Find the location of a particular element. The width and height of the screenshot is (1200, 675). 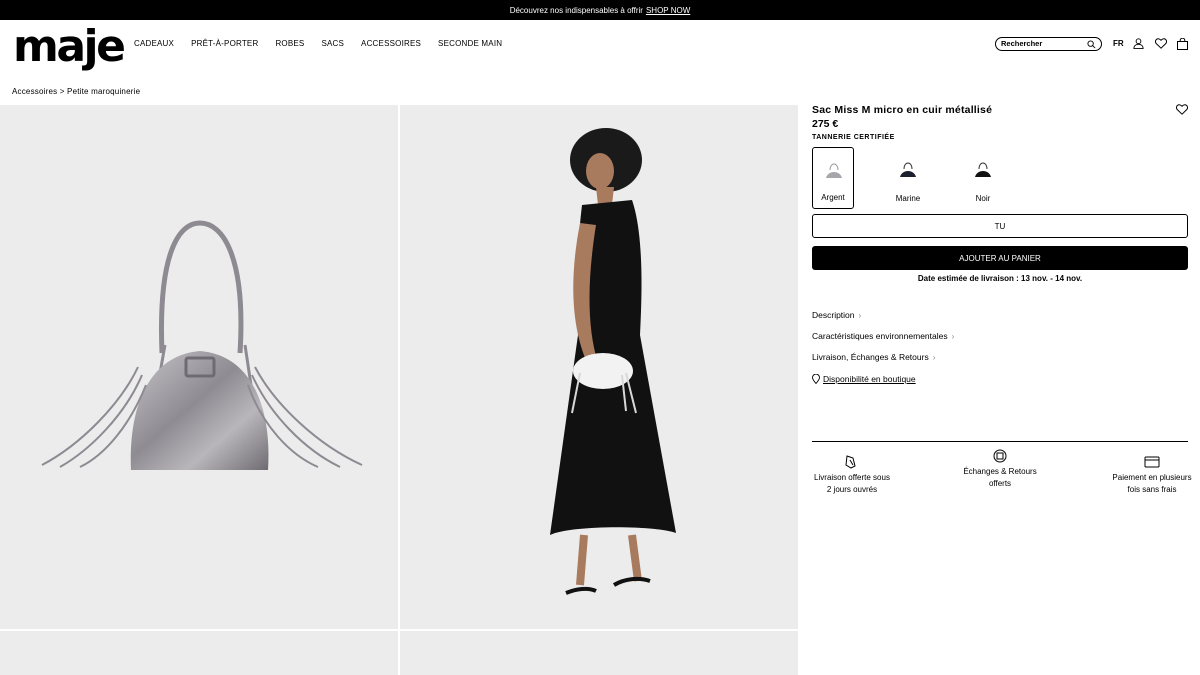

search-placeholder: Rechercher is located at coordinates (1022, 43).